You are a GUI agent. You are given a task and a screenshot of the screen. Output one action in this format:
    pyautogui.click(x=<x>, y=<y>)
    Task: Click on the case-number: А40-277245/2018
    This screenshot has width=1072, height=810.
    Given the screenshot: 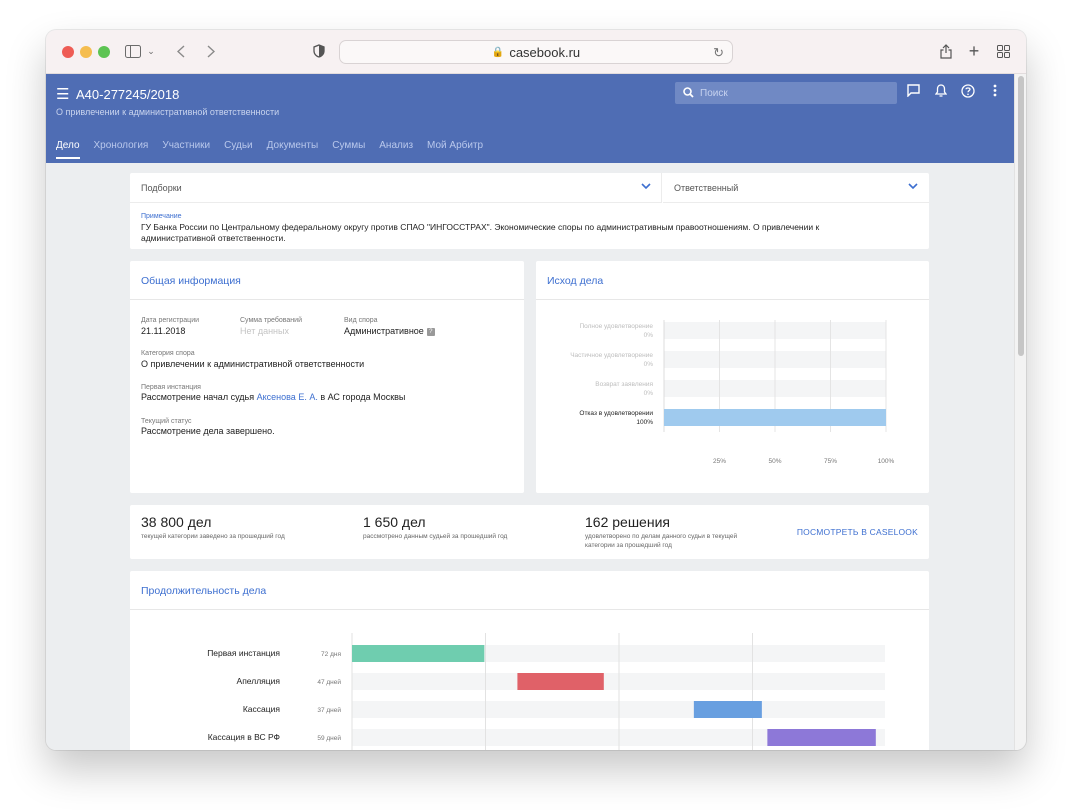 What is the action you would take?
    pyautogui.click(x=128, y=94)
    